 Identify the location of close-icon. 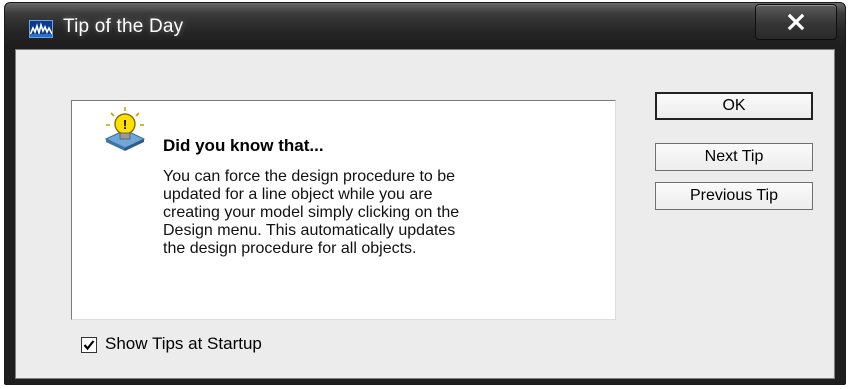
(796, 22).